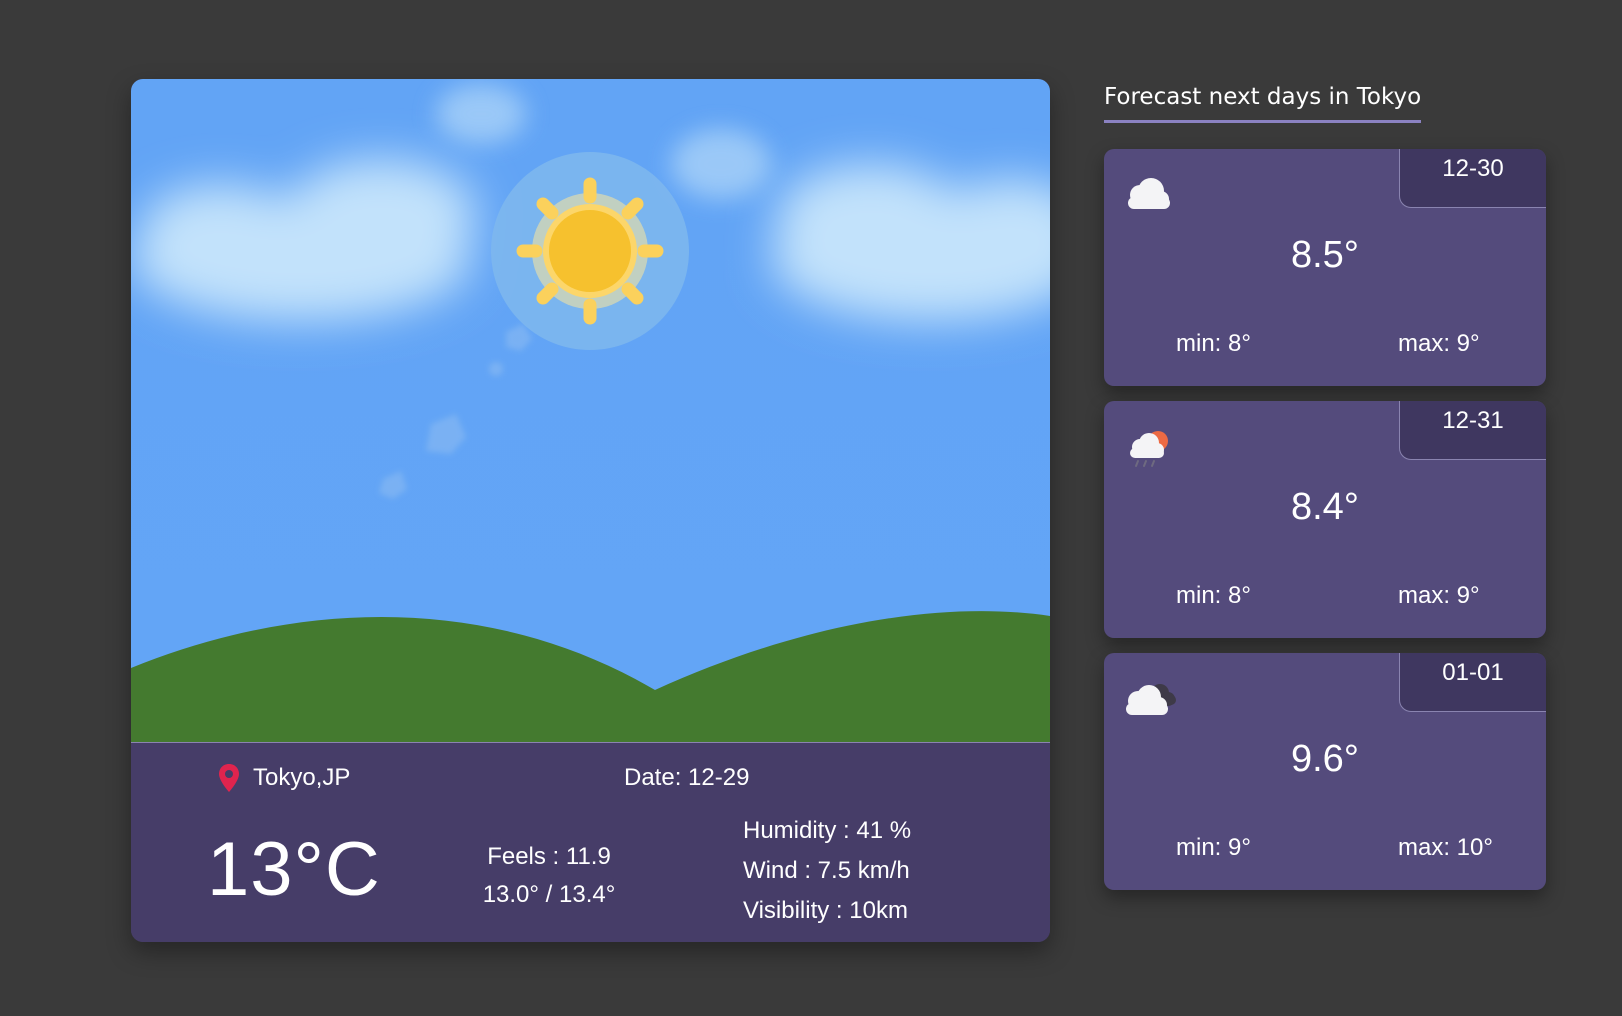 The width and height of the screenshot is (1622, 1016). What do you see at coordinates (549, 856) in the screenshot?
I see `feels-like: Feels : 11.9` at bounding box center [549, 856].